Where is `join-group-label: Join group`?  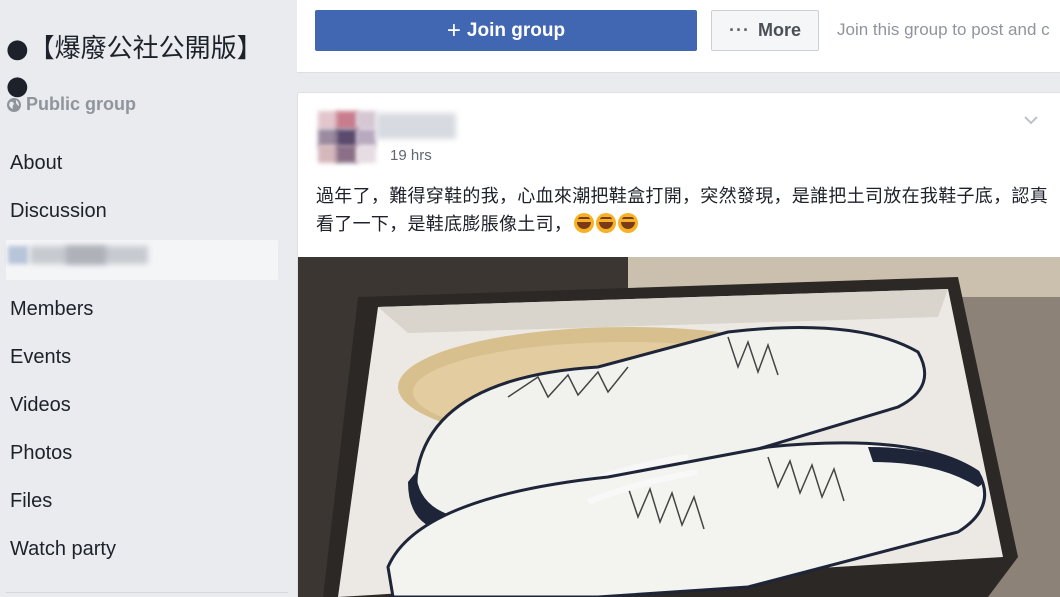 join-group-label: Join group is located at coordinates (516, 30).